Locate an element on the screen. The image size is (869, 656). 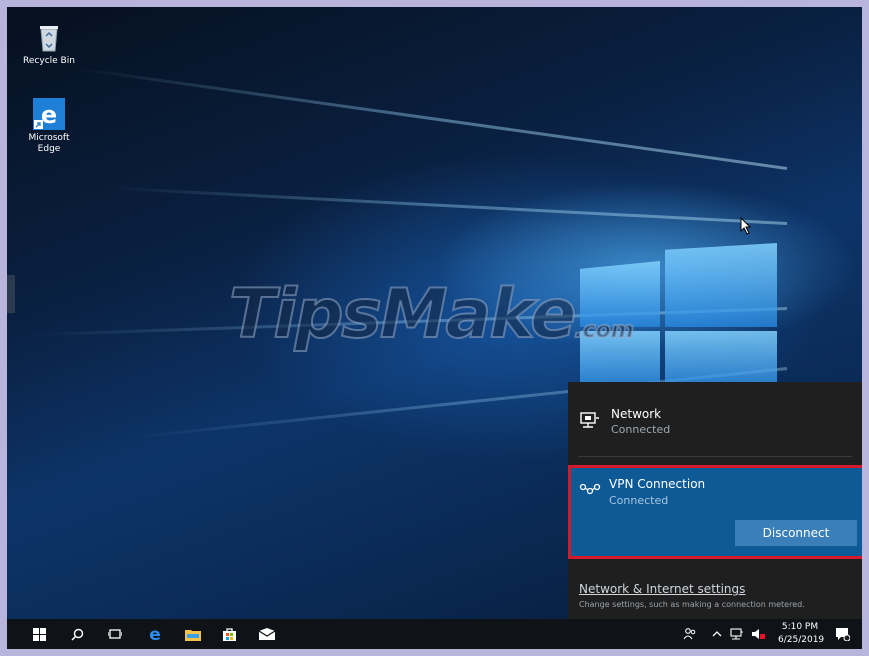
show-hidden-icons-button is located at coordinates (717, 634).